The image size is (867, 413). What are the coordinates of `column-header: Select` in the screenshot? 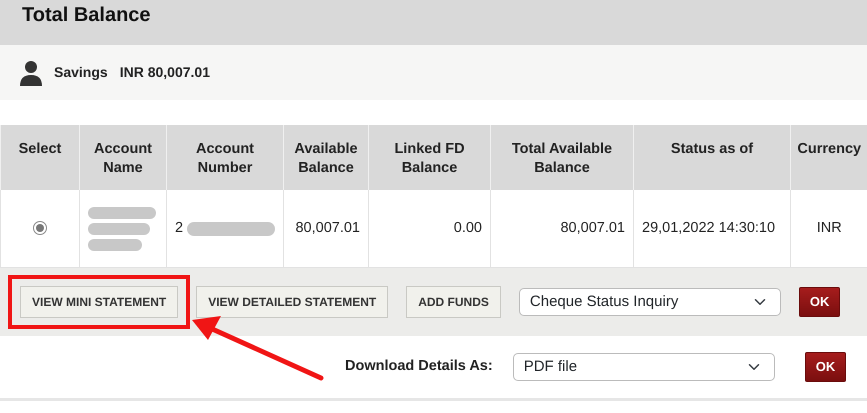 It's located at (40, 149).